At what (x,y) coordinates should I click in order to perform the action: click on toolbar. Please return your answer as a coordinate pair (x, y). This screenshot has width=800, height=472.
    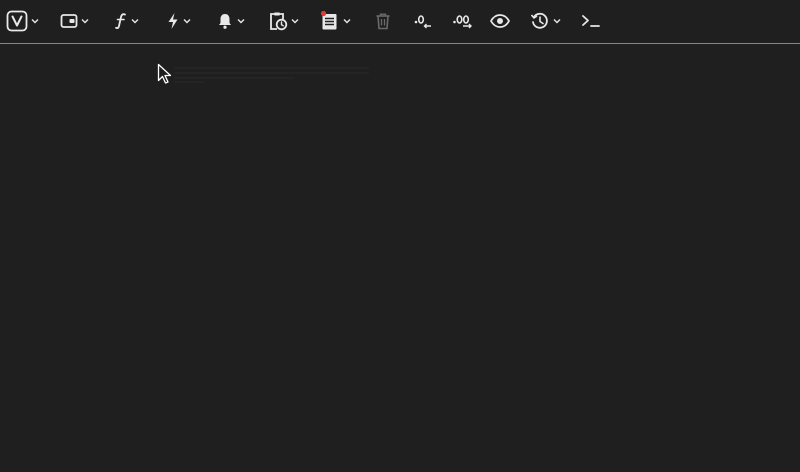
    Looking at the image, I should click on (400, 22).